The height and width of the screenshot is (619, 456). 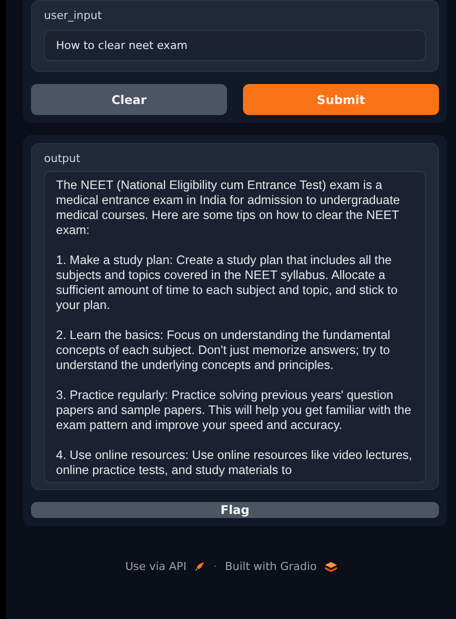 I want to click on input-field: How to clear neet exam, so click(x=235, y=45).